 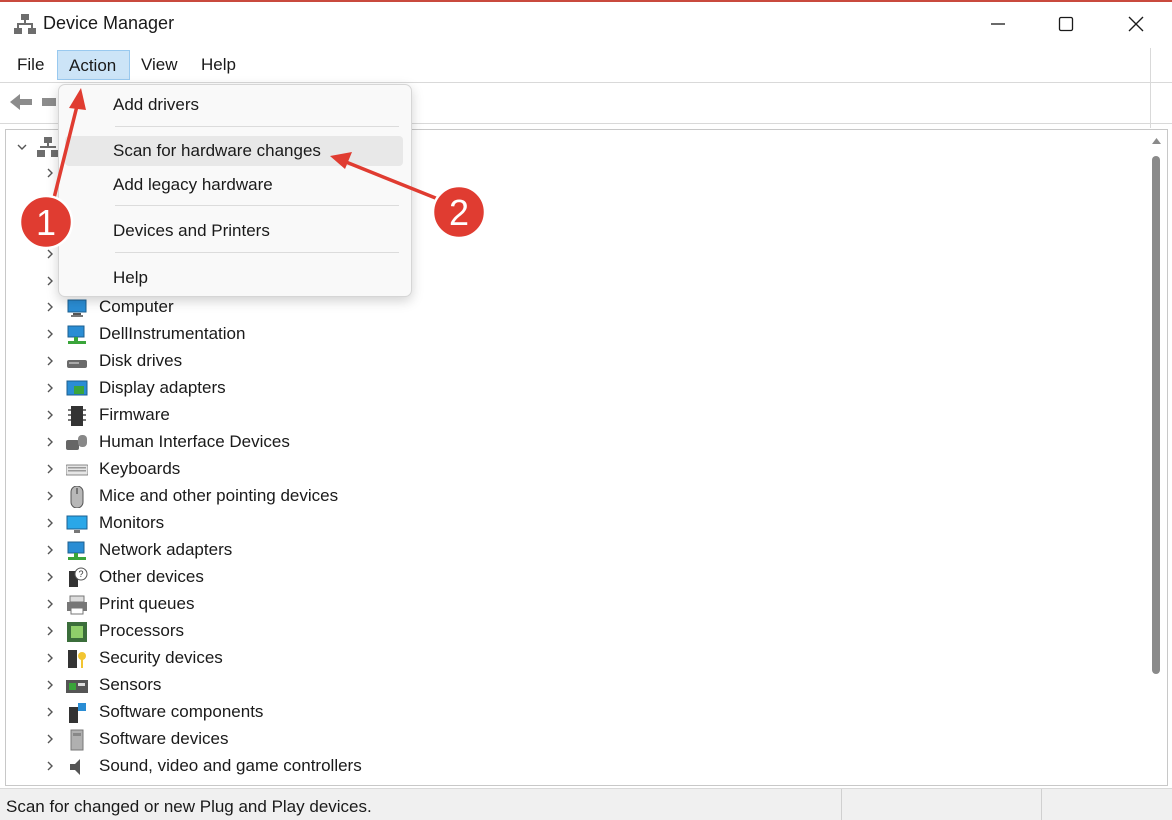 I want to click on title-bar: Device Manager, so click(x=586, y=24).